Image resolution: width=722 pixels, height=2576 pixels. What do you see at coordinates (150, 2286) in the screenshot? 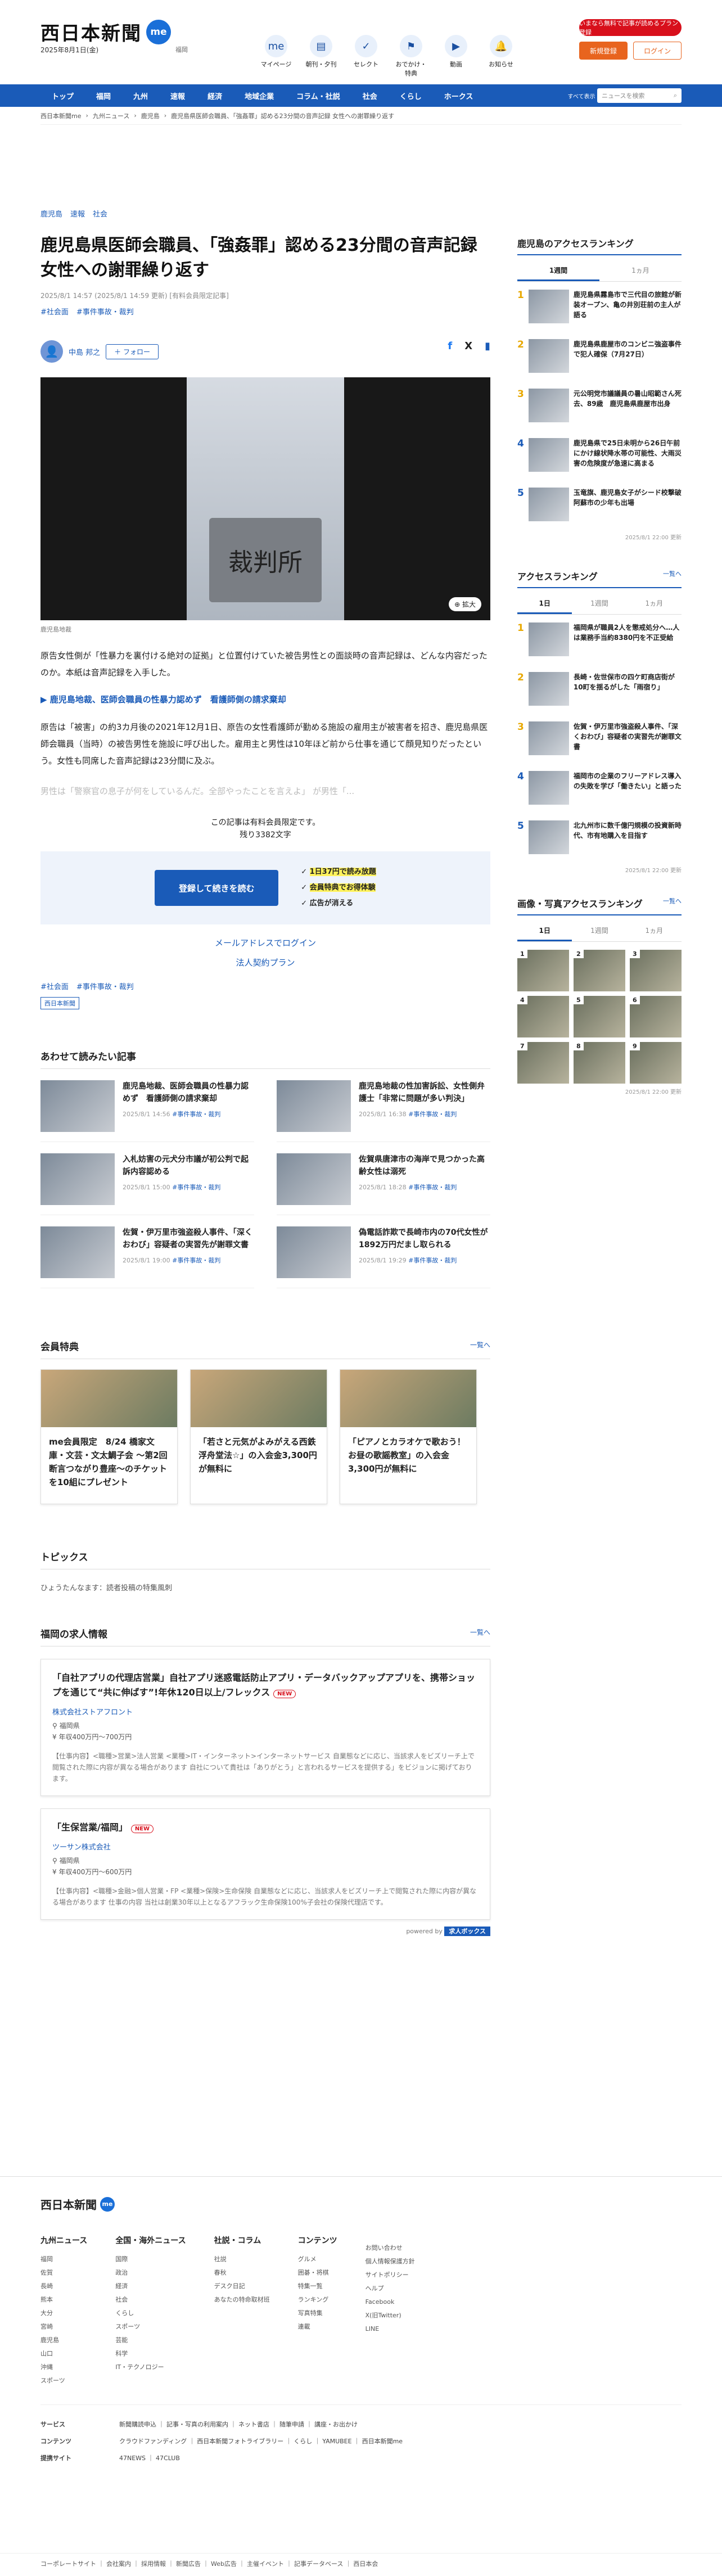
I see `footer-link: 経済` at bounding box center [150, 2286].